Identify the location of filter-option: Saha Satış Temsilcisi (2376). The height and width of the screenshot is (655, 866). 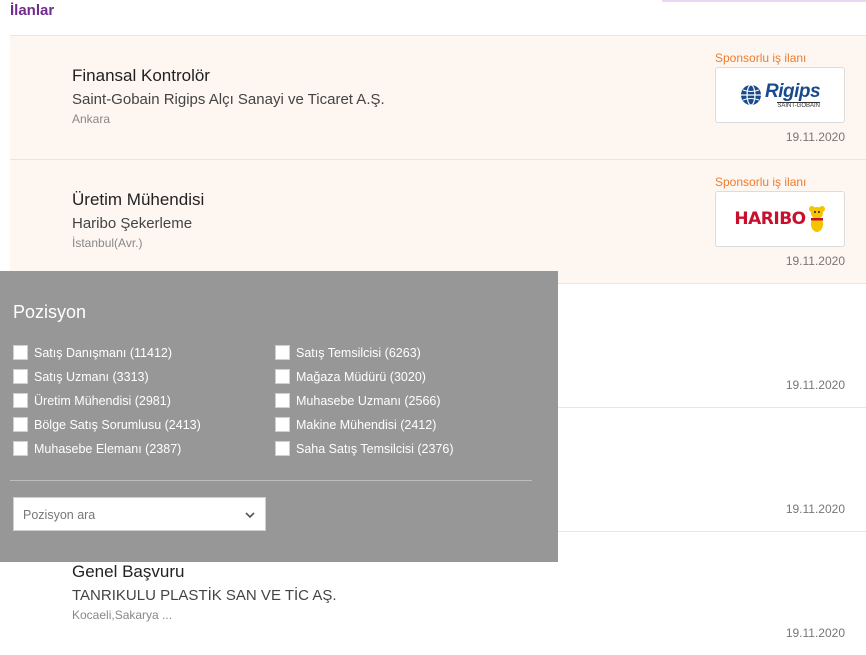
(364, 448).